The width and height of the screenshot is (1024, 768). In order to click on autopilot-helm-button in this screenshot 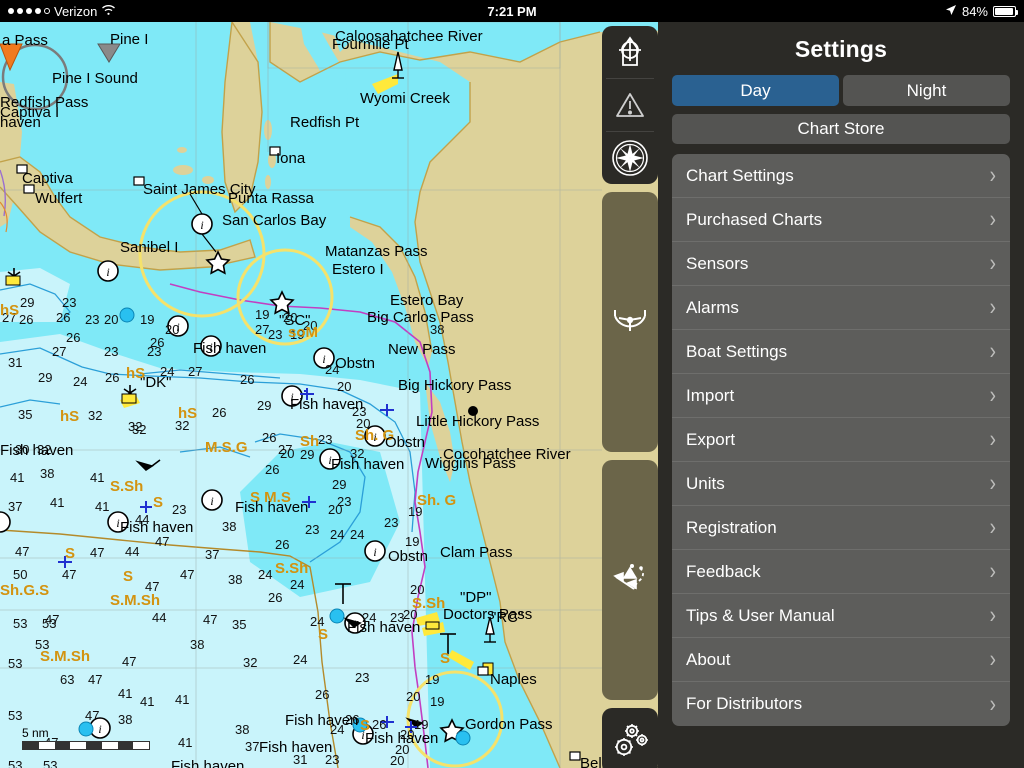, I will do `click(630, 322)`.